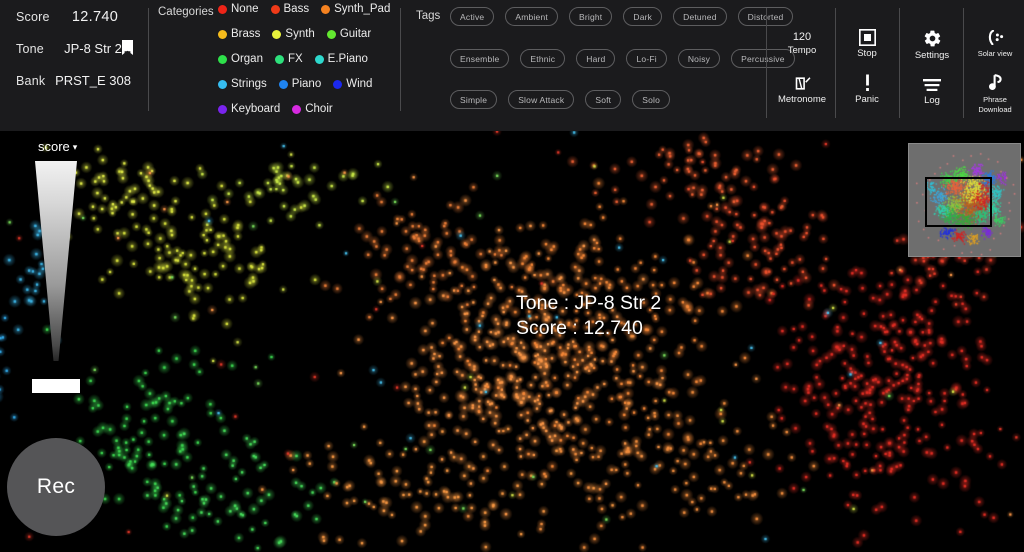  I want to click on score-slider-handle, so click(56, 386).